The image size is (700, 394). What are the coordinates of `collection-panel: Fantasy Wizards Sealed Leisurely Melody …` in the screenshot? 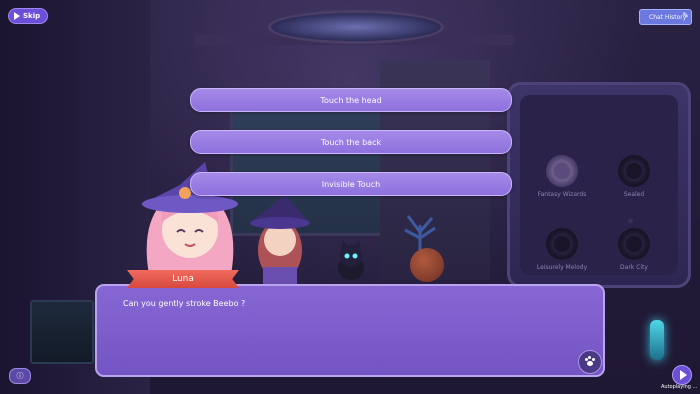 It's located at (599, 185).